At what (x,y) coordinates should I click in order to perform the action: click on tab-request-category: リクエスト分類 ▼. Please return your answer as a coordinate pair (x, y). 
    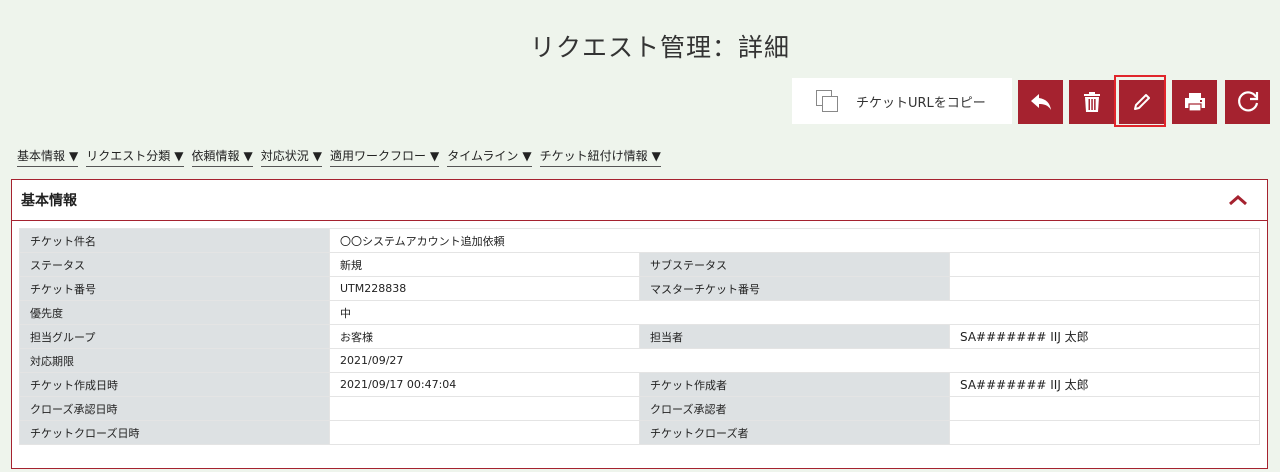
    Looking at the image, I should click on (135, 157).